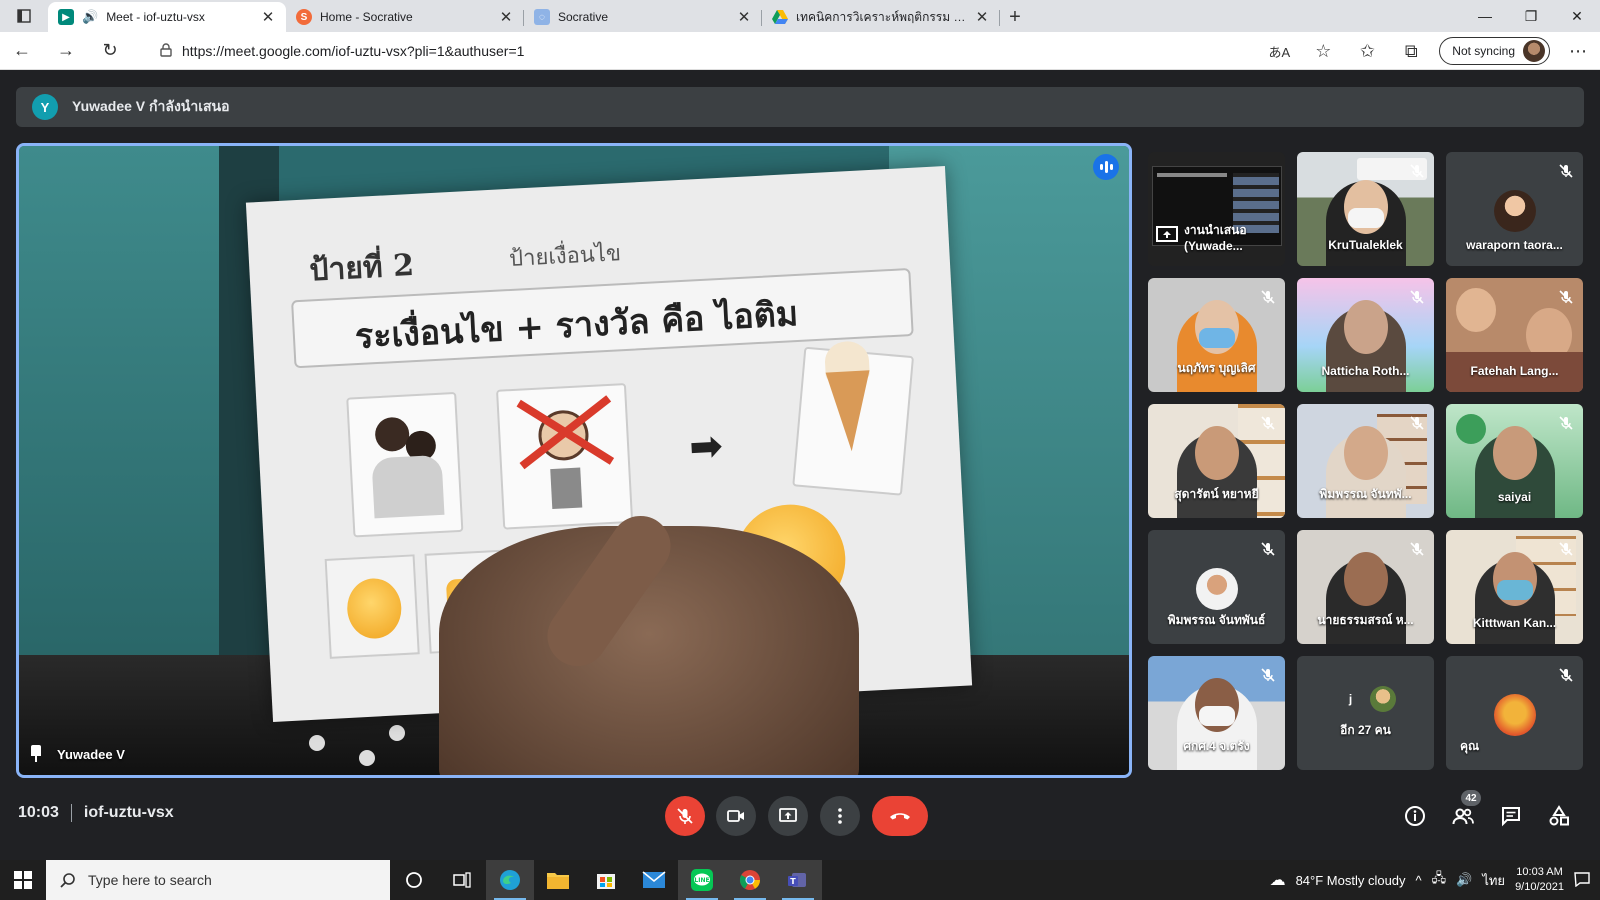 The width and height of the screenshot is (1600, 900). What do you see at coordinates (1351, 880) in the screenshot?
I see `weather-text: 84°F Mostly cloudy` at bounding box center [1351, 880].